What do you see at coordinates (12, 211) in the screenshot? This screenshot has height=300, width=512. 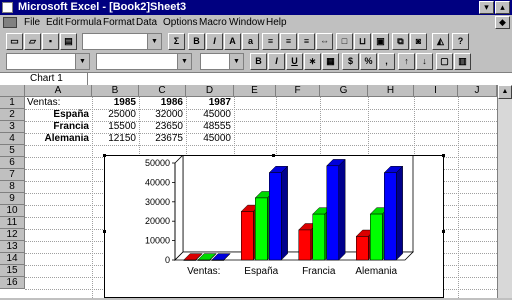 I see `row-header-10: 10` at bounding box center [12, 211].